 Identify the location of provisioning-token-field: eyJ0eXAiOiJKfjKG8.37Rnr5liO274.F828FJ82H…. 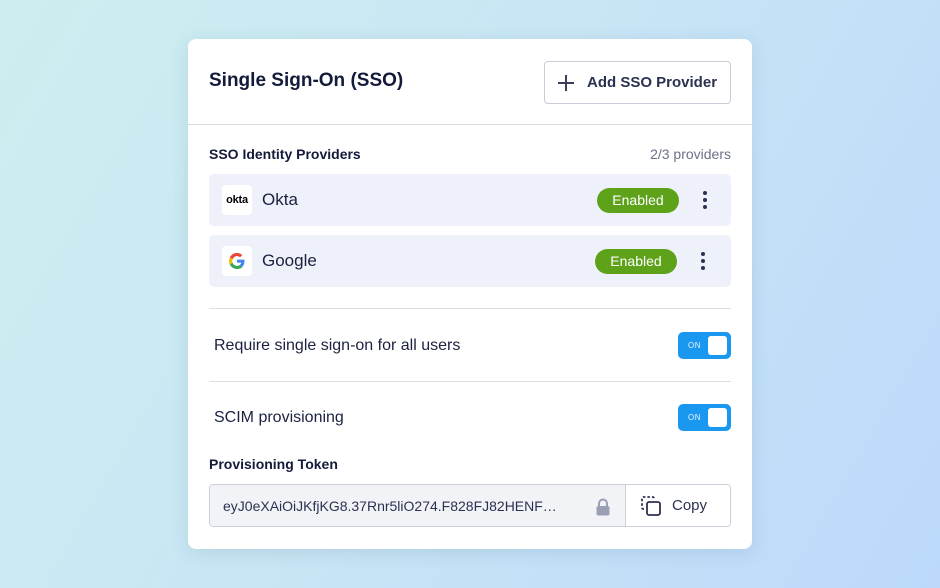
(418, 505).